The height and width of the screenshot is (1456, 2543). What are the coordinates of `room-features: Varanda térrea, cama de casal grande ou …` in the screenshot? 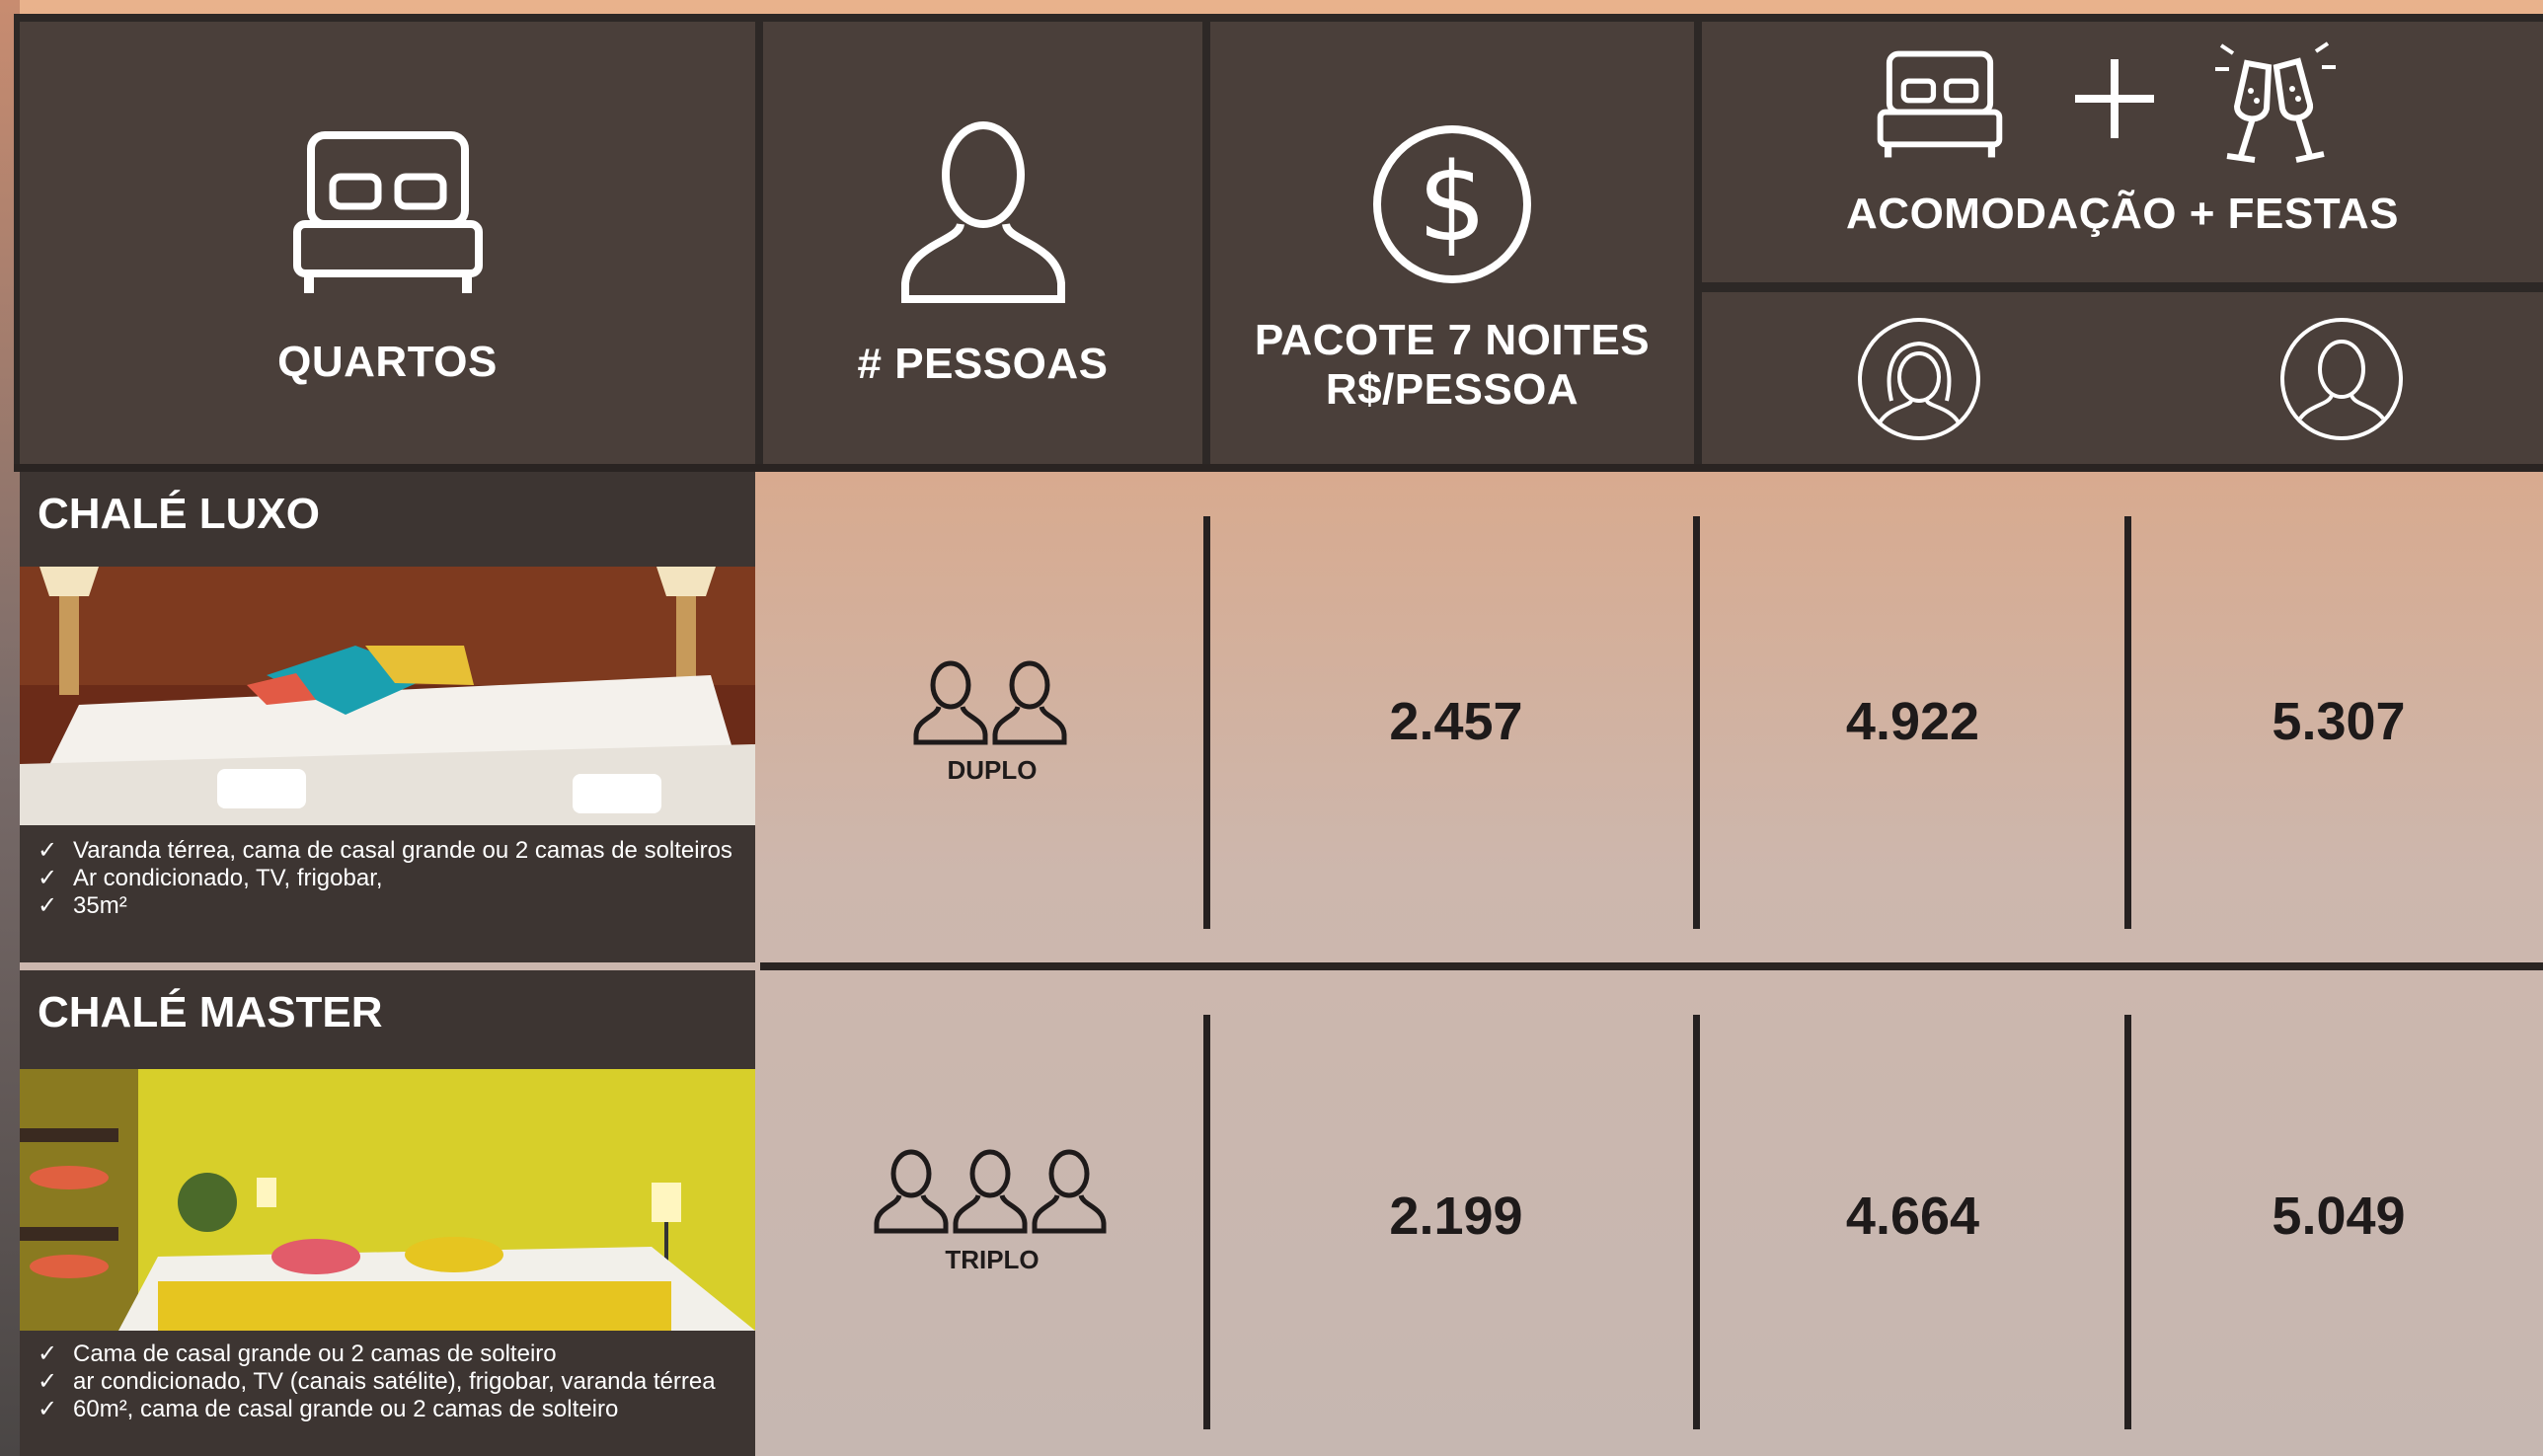 It's located at (387, 878).